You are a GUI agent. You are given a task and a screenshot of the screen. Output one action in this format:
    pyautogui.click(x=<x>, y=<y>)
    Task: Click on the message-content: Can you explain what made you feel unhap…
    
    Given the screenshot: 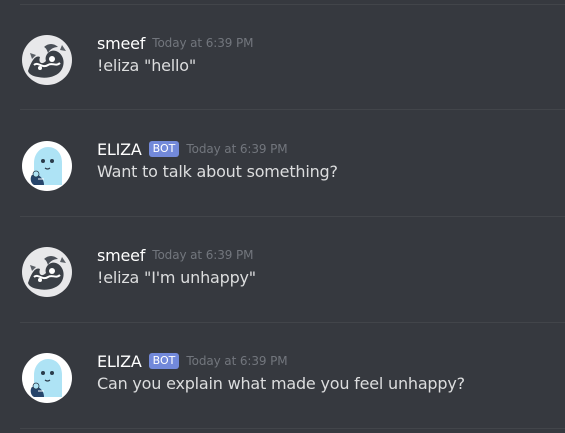 What is the action you would take?
    pyautogui.click(x=281, y=383)
    